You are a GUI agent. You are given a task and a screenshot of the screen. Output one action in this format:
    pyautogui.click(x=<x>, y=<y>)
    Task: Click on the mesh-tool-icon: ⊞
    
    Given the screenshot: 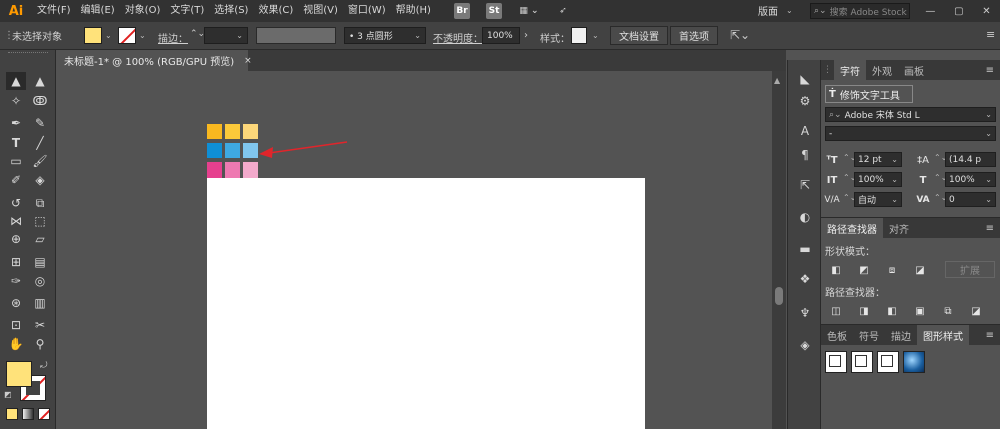 What is the action you would take?
    pyautogui.click(x=16, y=262)
    